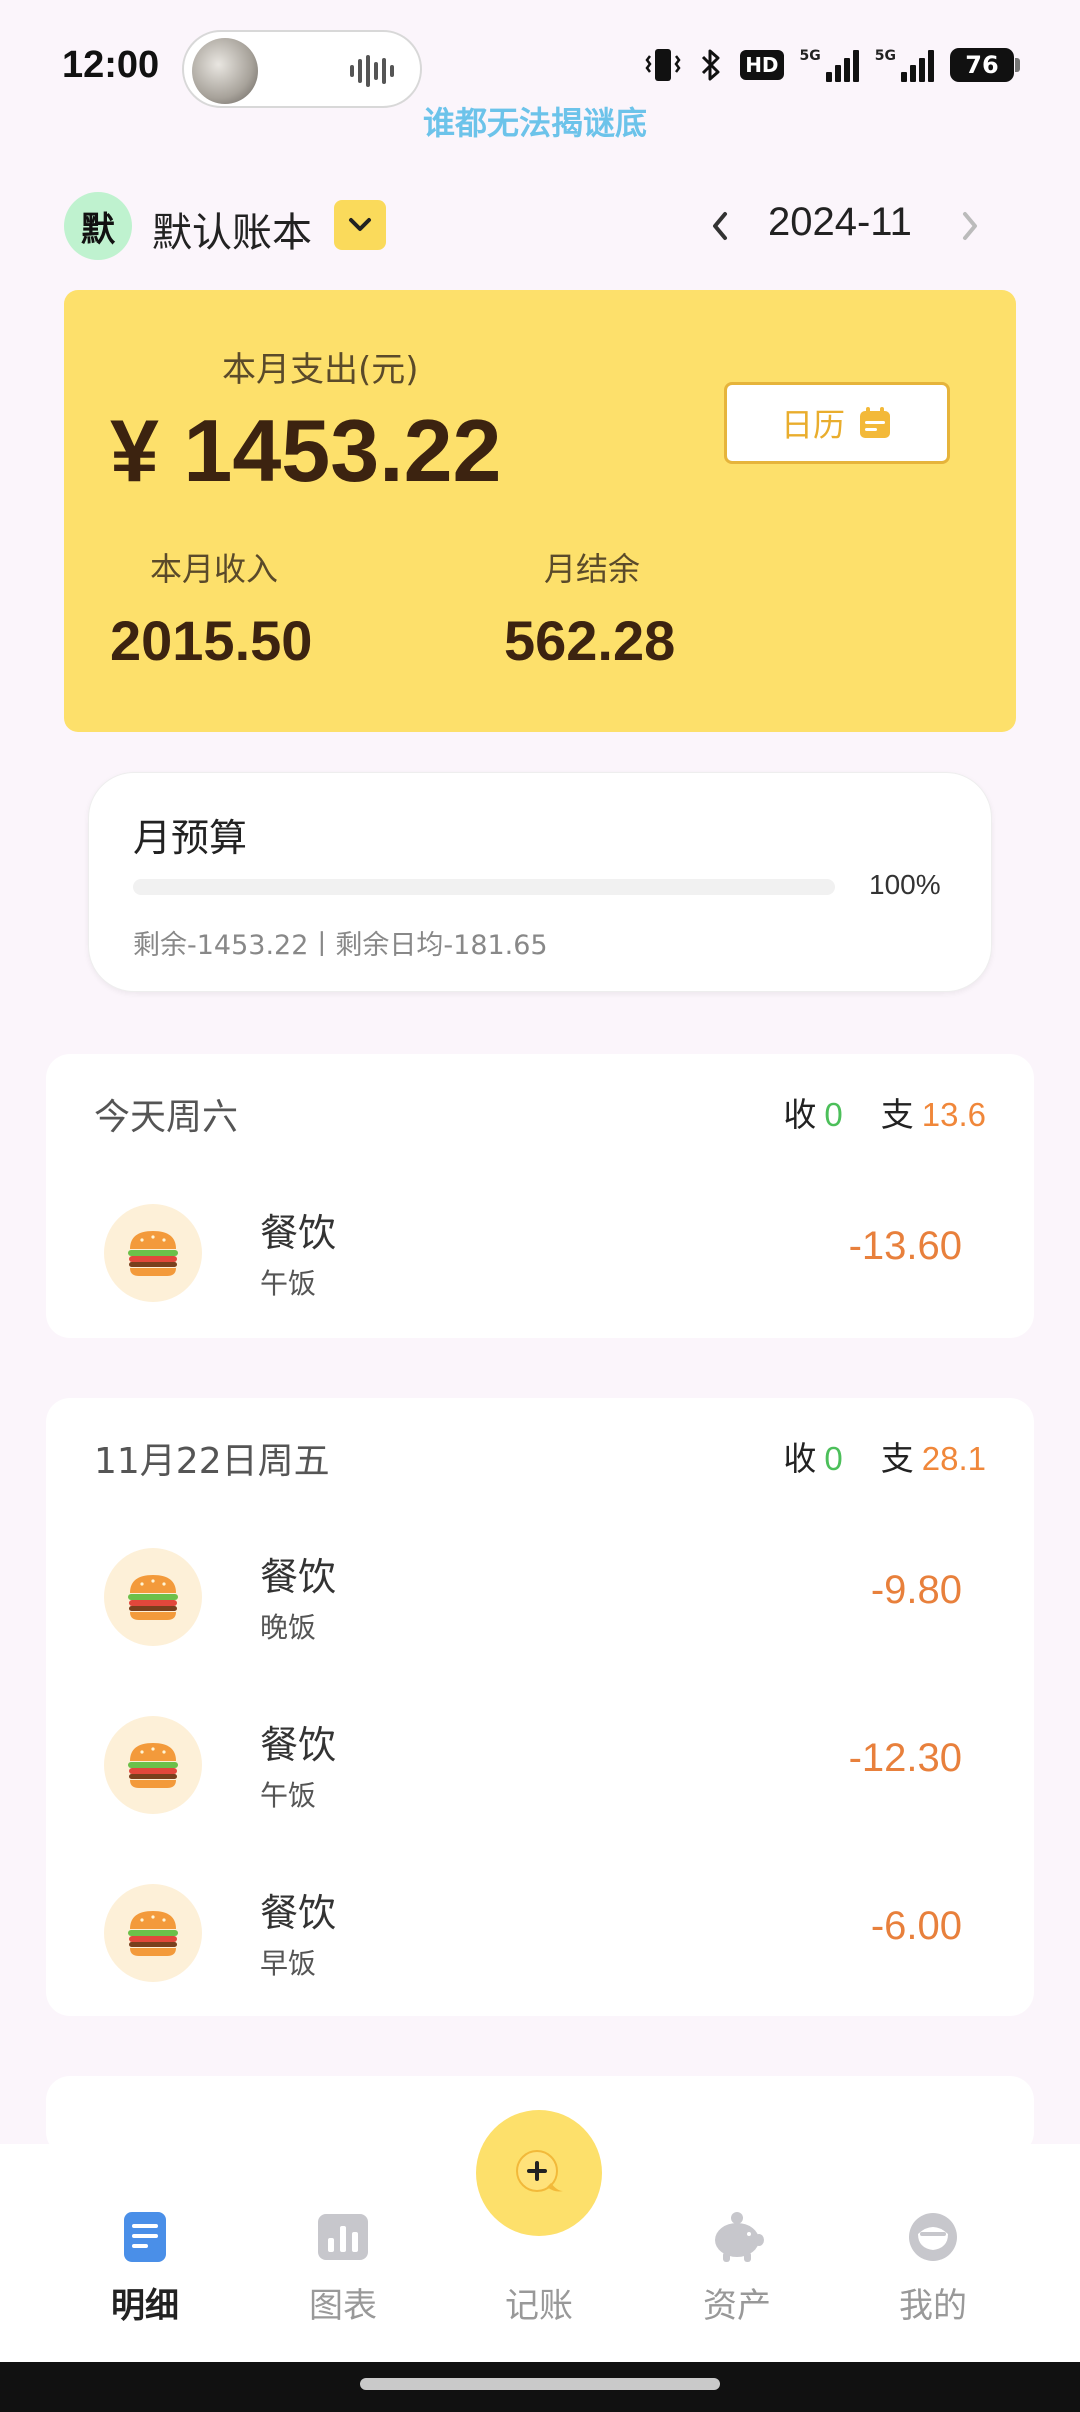 The height and width of the screenshot is (2412, 1080). I want to click on day-title: 11月22日周五, so click(212, 1461).